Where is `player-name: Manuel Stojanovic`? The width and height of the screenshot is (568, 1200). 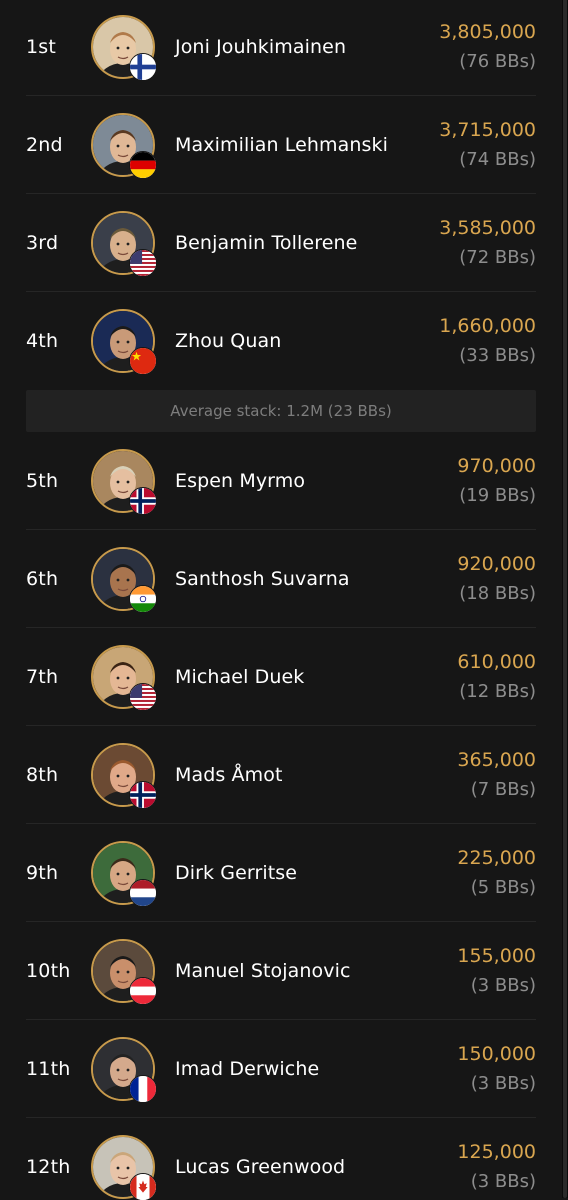
player-name: Manuel Stojanovic is located at coordinates (316, 971).